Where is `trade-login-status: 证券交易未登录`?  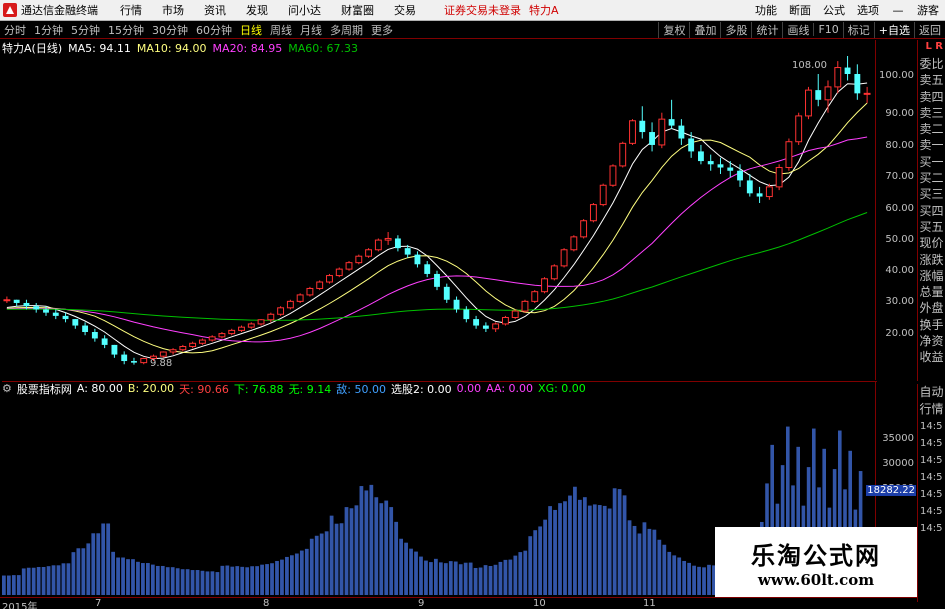 trade-login-status: 证券交易未登录 is located at coordinates (482, 10).